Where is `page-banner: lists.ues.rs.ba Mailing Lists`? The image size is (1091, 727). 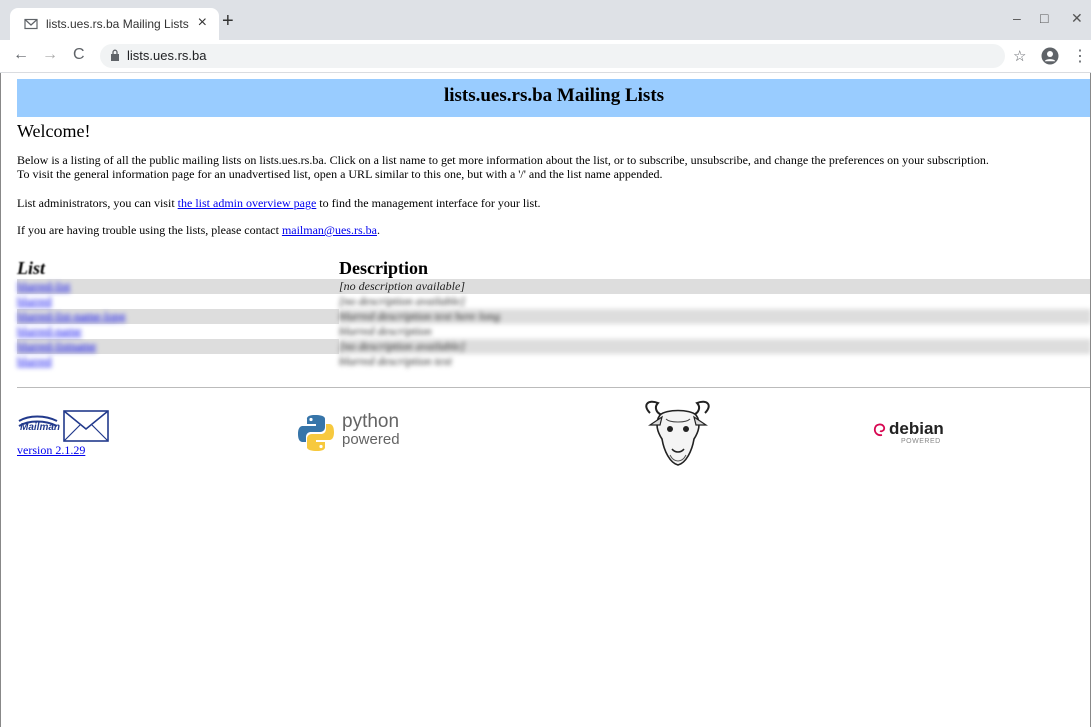 page-banner: lists.ues.rs.ba Mailing Lists is located at coordinates (554, 98).